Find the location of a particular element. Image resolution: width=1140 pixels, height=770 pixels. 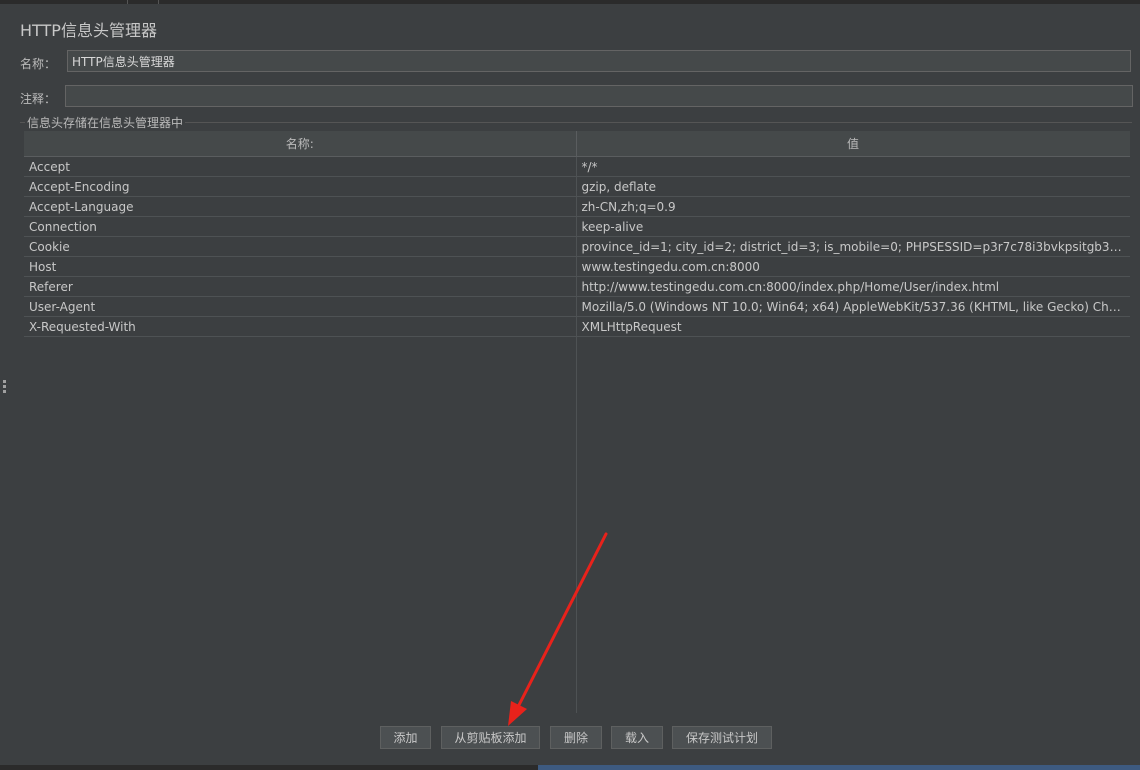

headers-group-title: 信息头存储在信息头管理器中 is located at coordinates (105, 122).